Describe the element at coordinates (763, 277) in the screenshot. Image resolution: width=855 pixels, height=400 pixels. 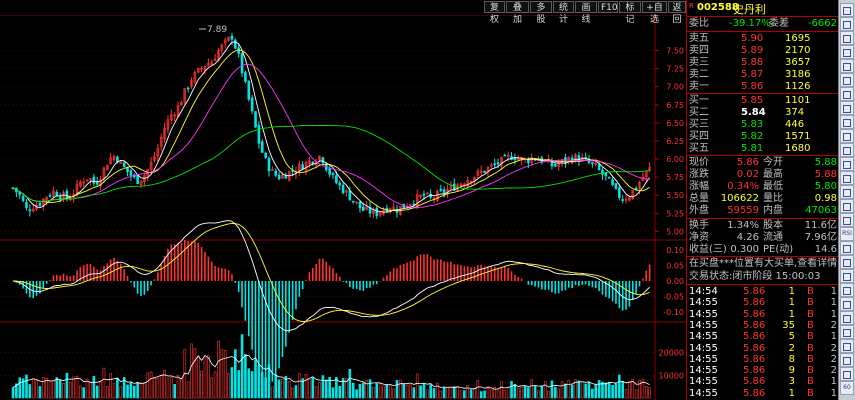
I see `trade-status: 交易状态:闭市阶段 15:00:03` at that location.